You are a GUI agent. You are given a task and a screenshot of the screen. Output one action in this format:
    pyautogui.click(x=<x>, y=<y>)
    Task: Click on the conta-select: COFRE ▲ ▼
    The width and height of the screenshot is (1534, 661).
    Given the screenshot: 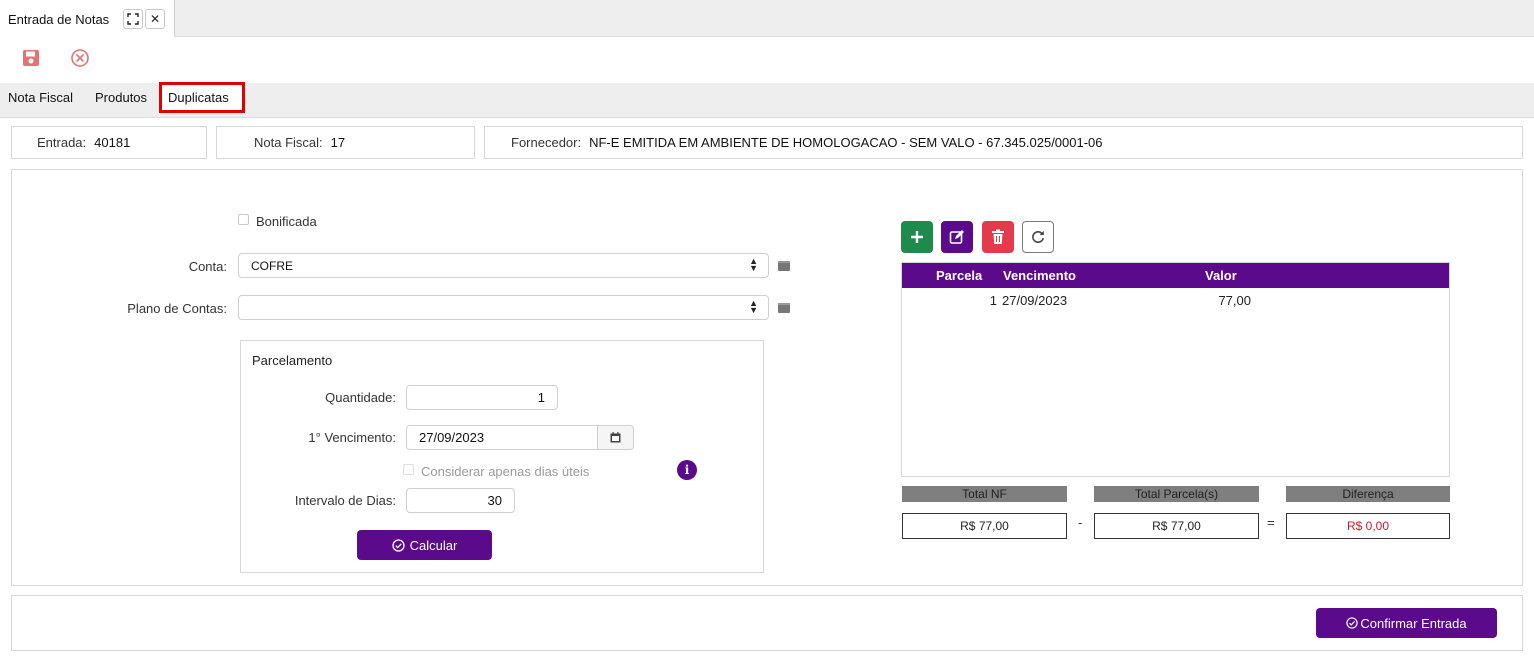 What is the action you would take?
    pyautogui.click(x=503, y=265)
    